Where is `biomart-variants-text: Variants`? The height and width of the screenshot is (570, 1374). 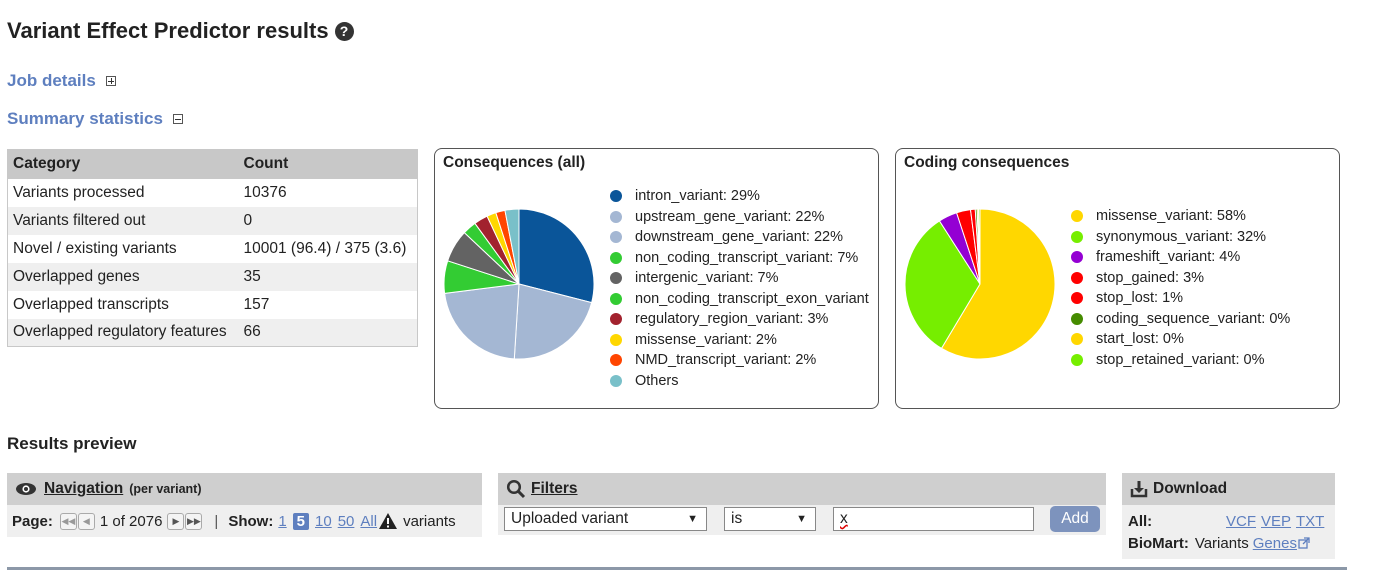
biomart-variants-text: Variants is located at coordinates (1221, 543).